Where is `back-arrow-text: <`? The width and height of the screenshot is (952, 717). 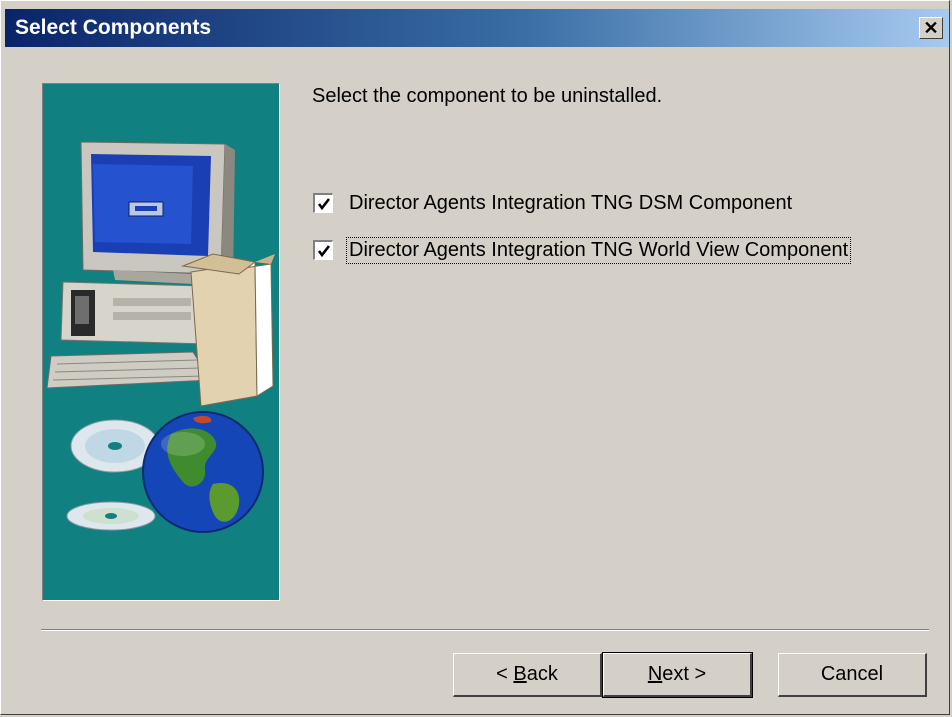
back-arrow-text: < is located at coordinates (505, 674).